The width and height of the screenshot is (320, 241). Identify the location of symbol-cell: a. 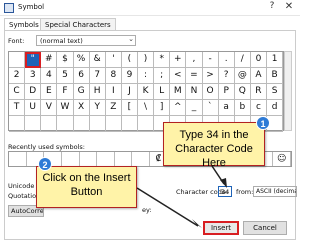
(226, 108).